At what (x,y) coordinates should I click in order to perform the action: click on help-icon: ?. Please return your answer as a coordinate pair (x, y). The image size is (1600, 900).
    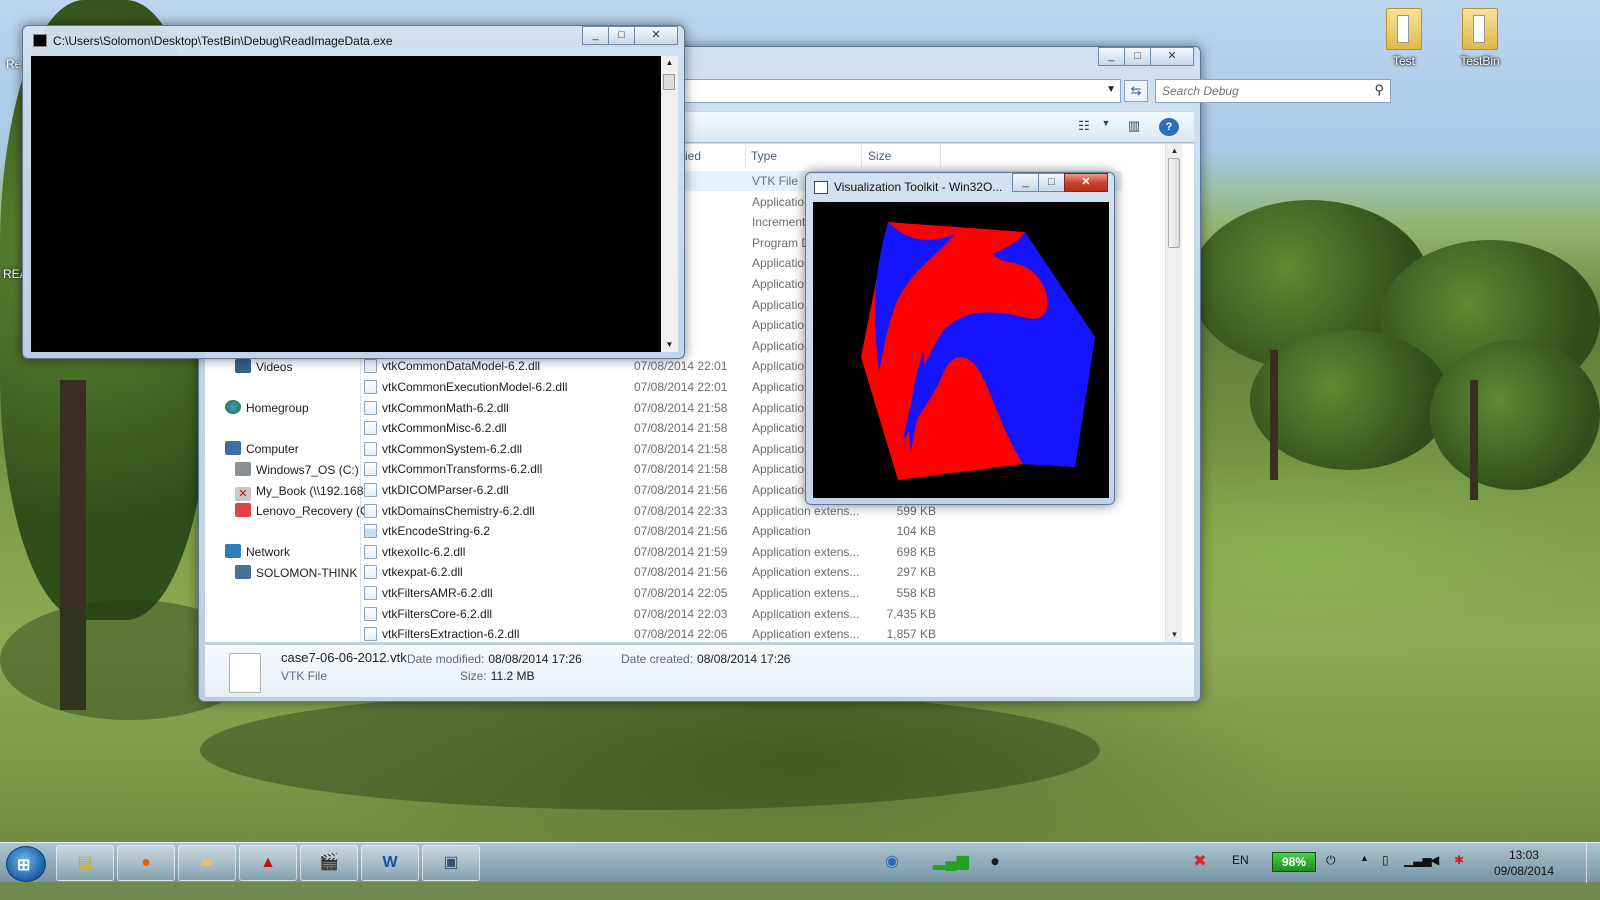
    Looking at the image, I should click on (1169, 127).